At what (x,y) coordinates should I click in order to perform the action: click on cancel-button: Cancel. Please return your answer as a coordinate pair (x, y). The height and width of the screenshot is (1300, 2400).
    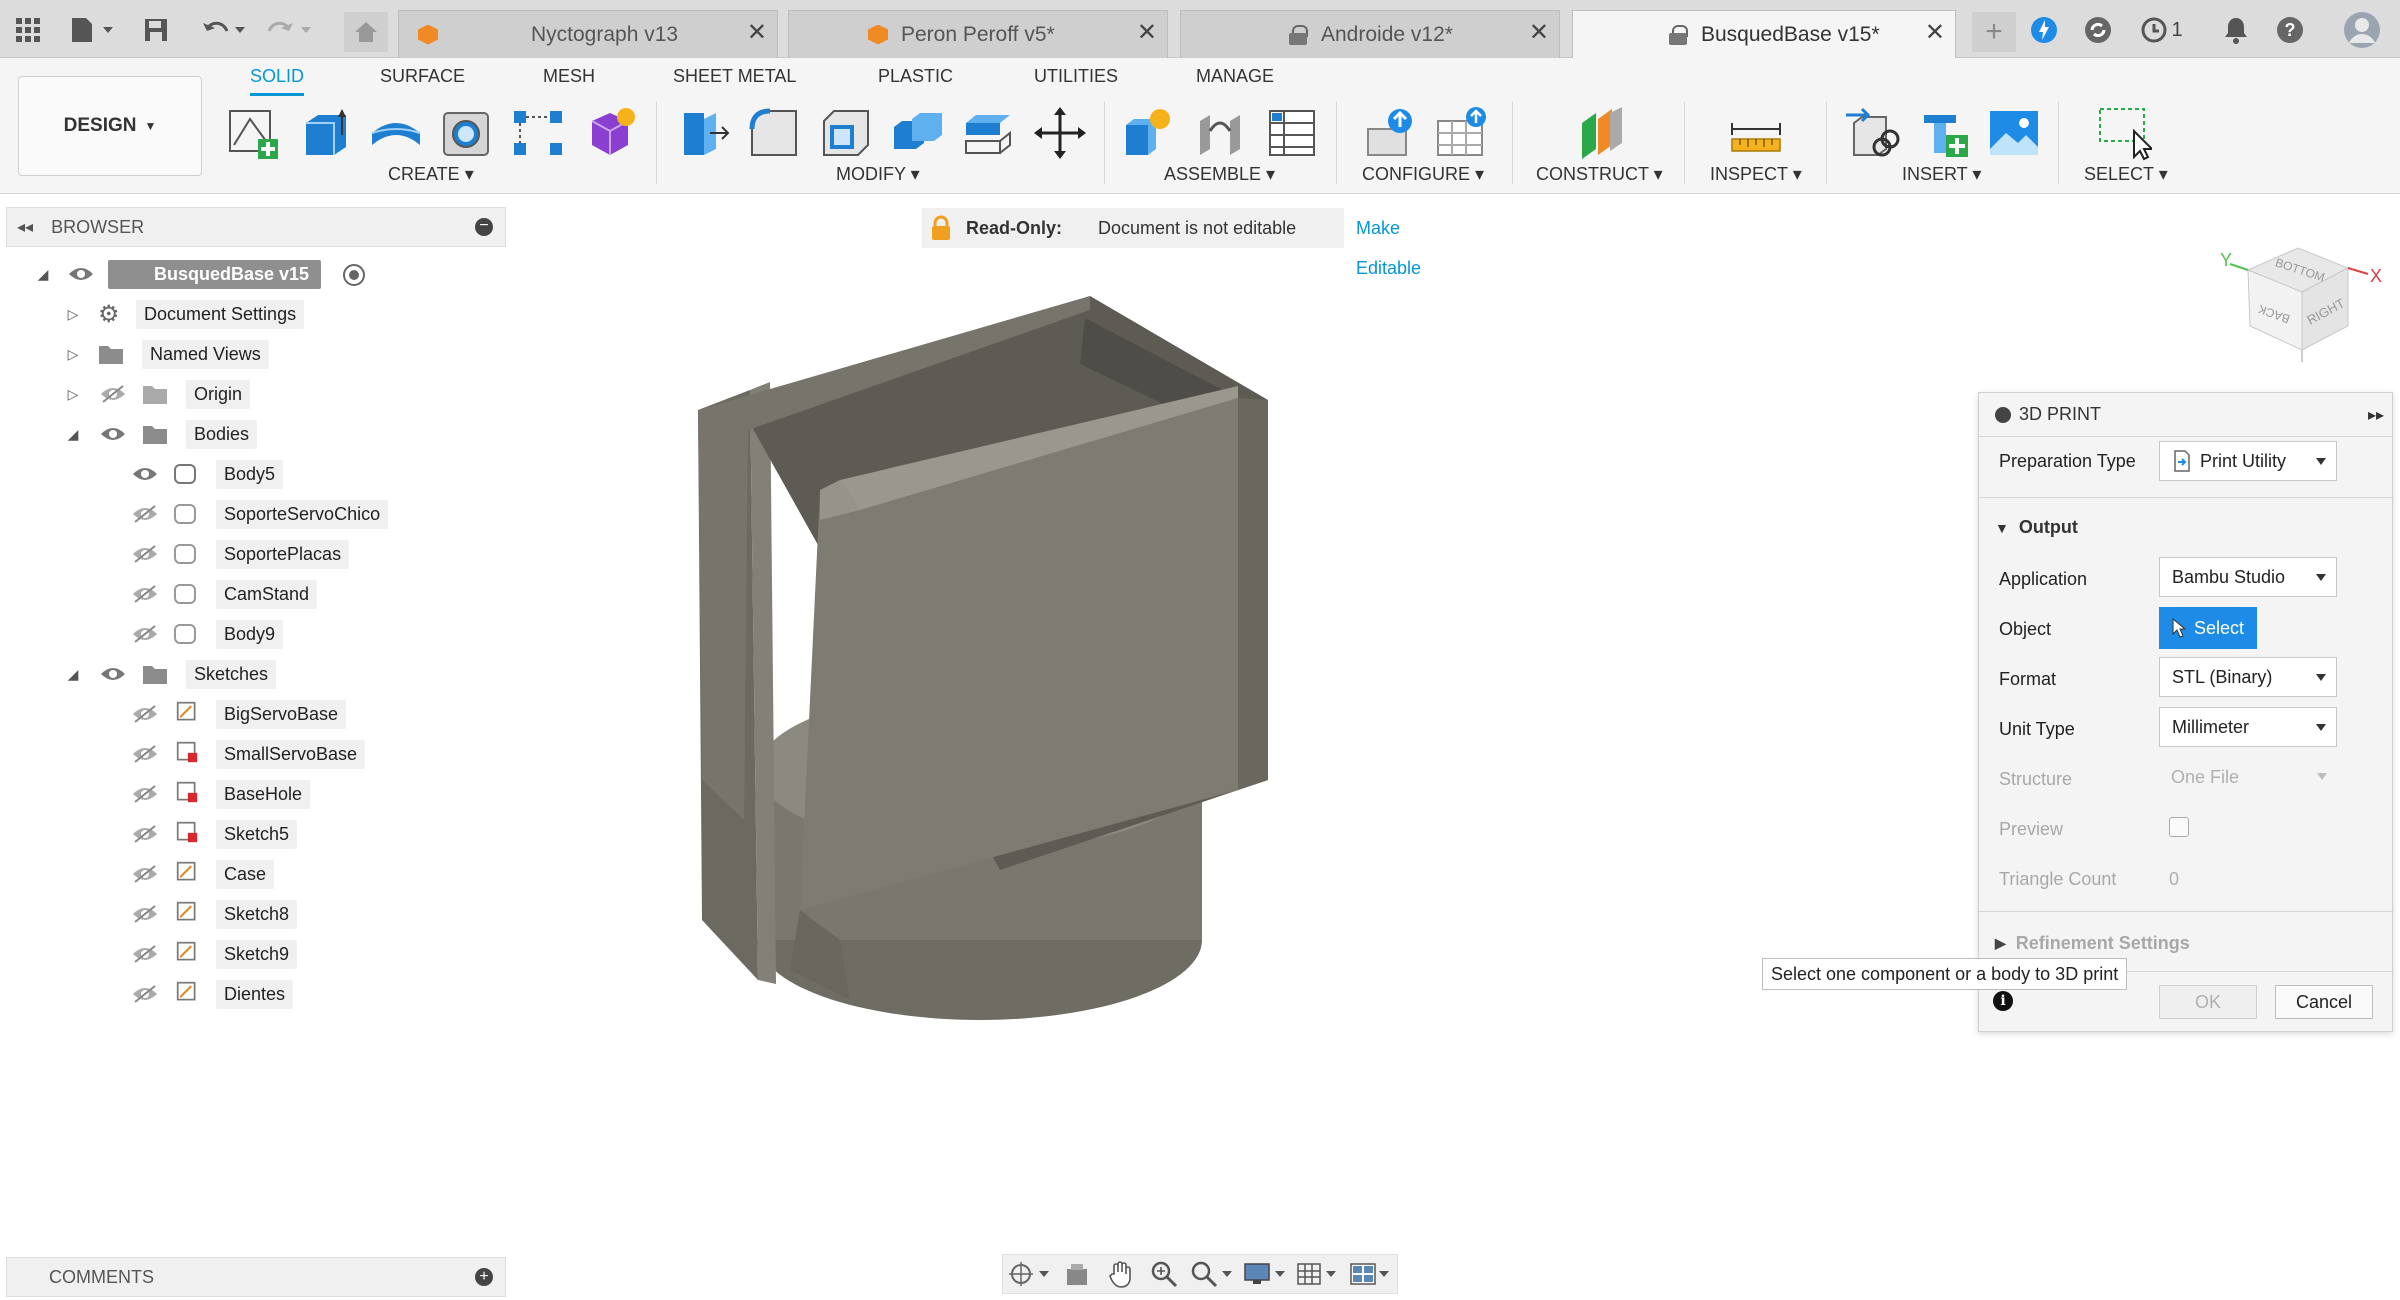
    Looking at the image, I should click on (2324, 1002).